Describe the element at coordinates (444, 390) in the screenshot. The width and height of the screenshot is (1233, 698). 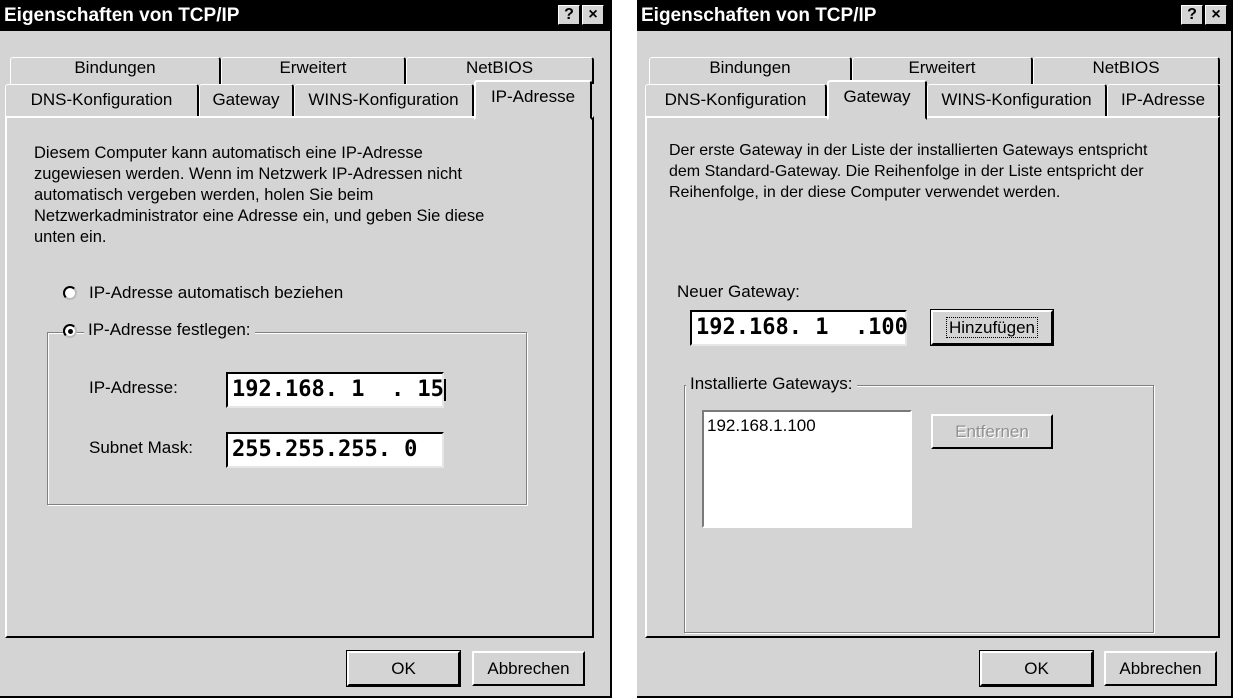
I see `text-cursor` at that location.